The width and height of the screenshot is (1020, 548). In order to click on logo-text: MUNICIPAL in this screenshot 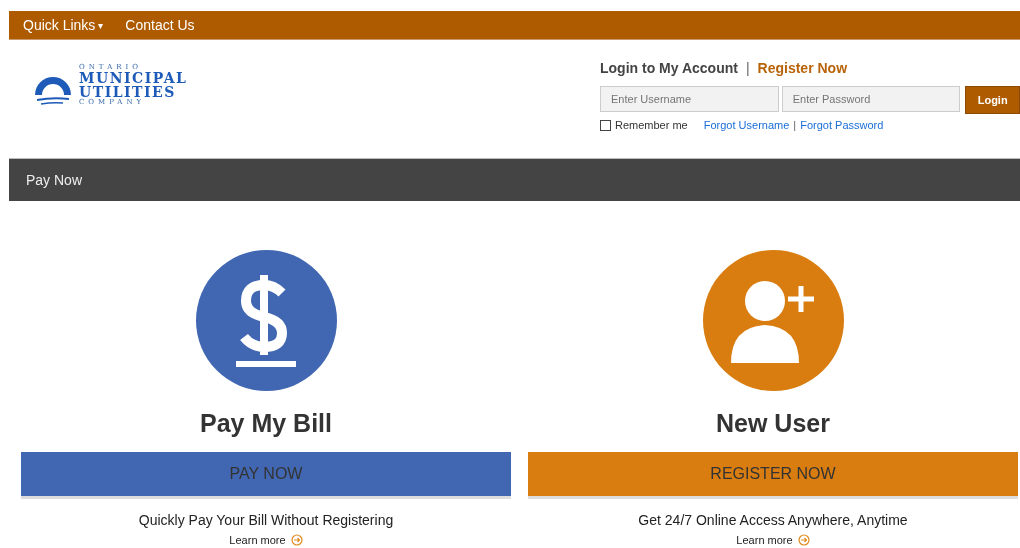, I will do `click(133, 78)`.